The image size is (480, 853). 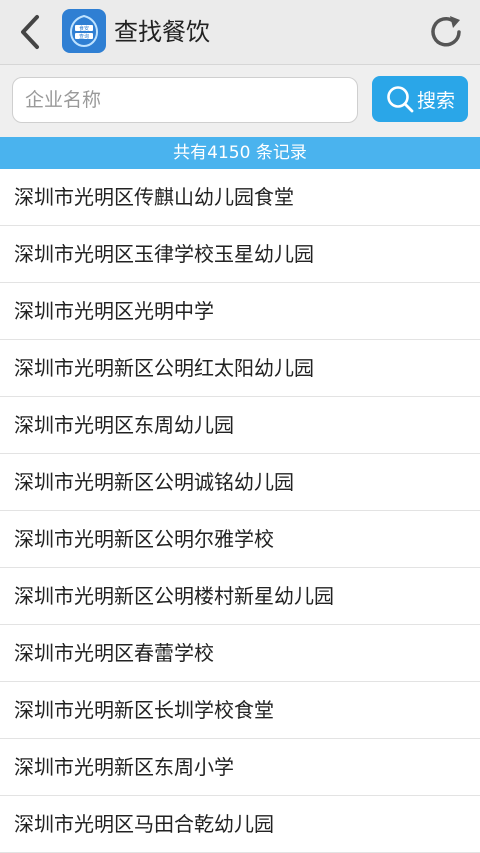 I want to click on result-count-banner: 共有4150 条记录, so click(x=240, y=153).